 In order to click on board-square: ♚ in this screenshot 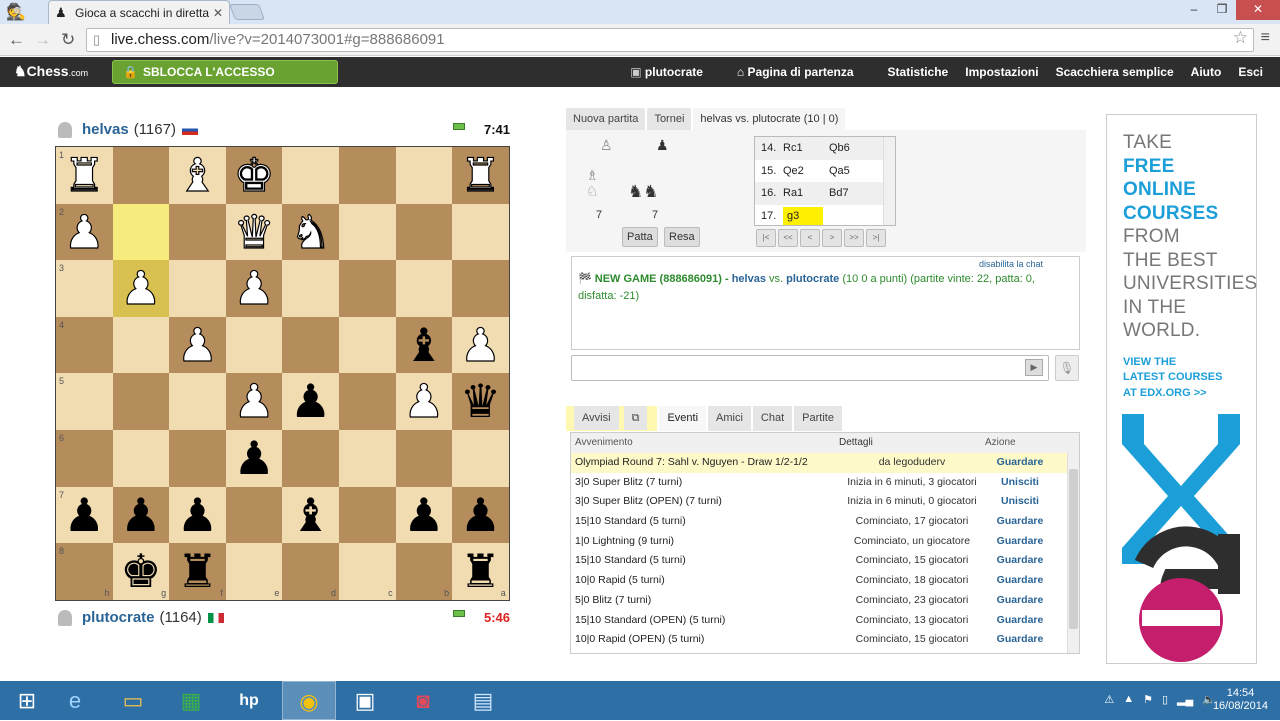, I will do `click(254, 175)`.